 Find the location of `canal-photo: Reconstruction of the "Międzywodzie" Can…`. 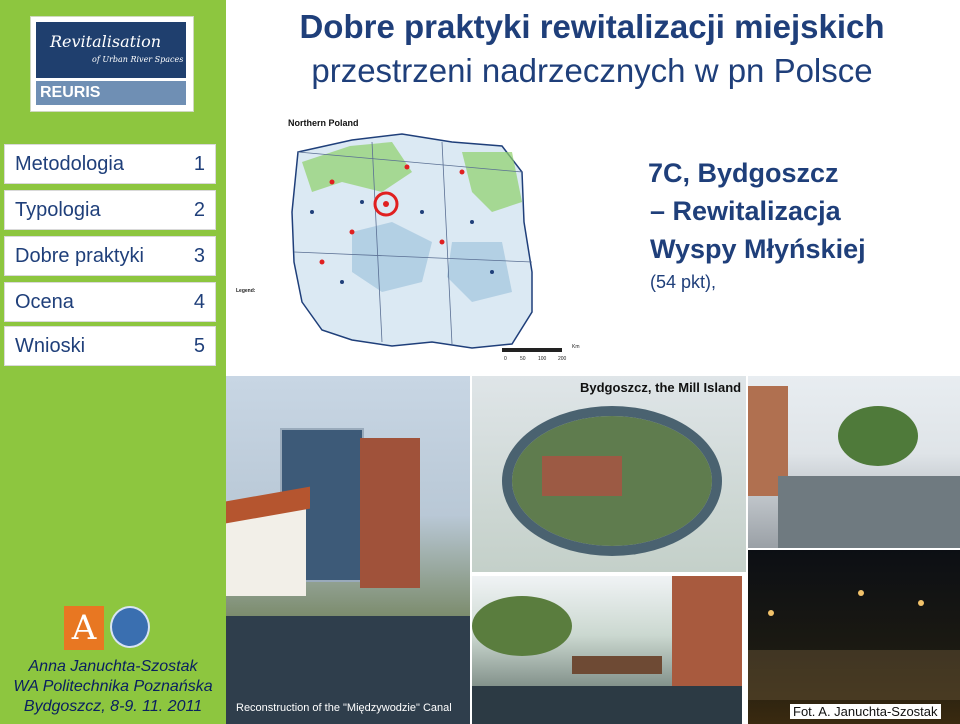

canal-photo: Reconstruction of the "Międzywodzie" Can… is located at coordinates (348, 550).